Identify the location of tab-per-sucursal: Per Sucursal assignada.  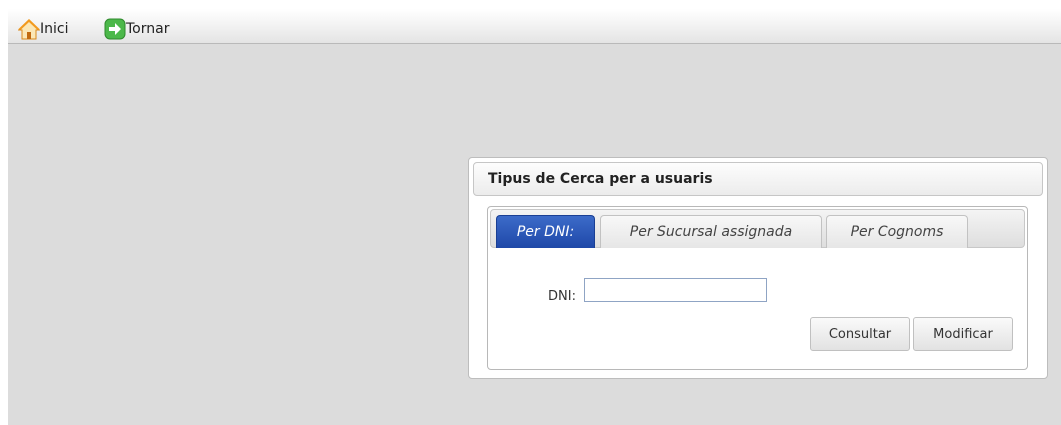
(711, 231).